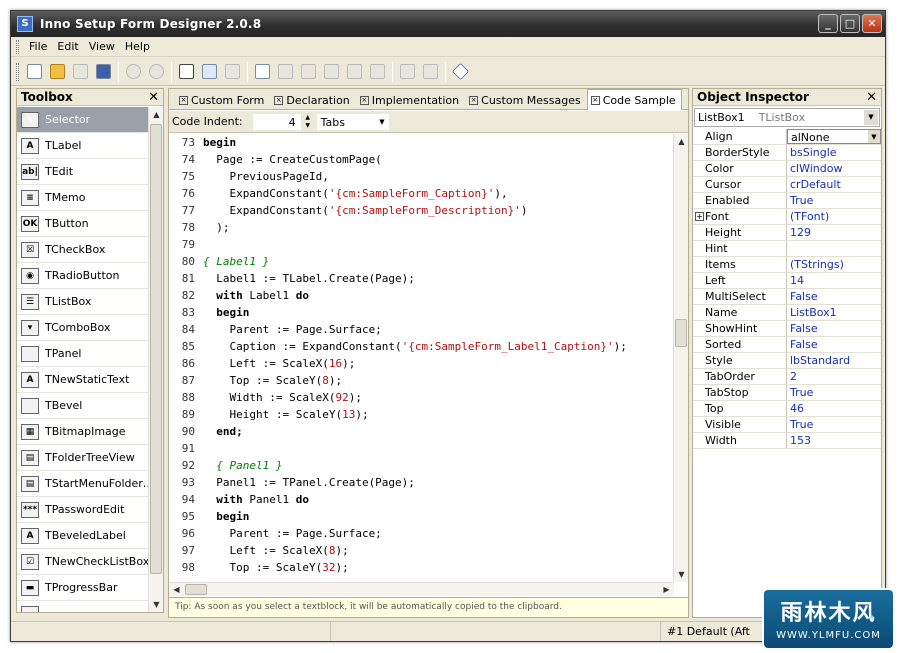  Describe the element at coordinates (834, 440) in the screenshot. I see `property-value: 153` at that location.